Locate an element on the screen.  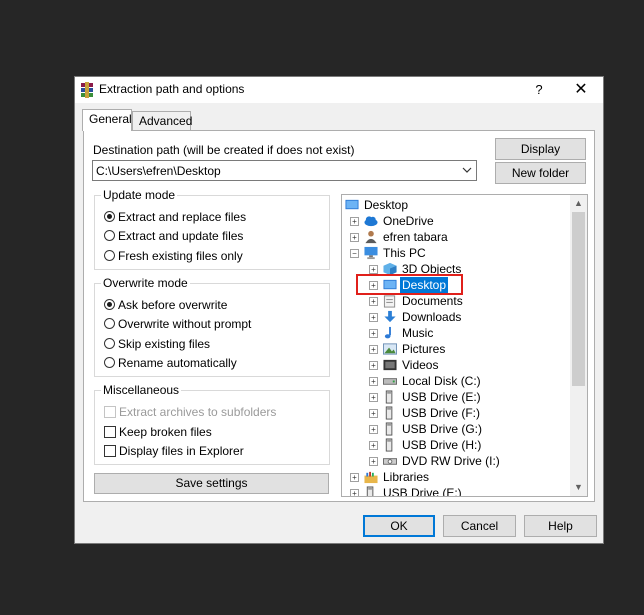
destination-path-combobox: C:\Users\efren\Desktop is located at coordinates (284, 170).